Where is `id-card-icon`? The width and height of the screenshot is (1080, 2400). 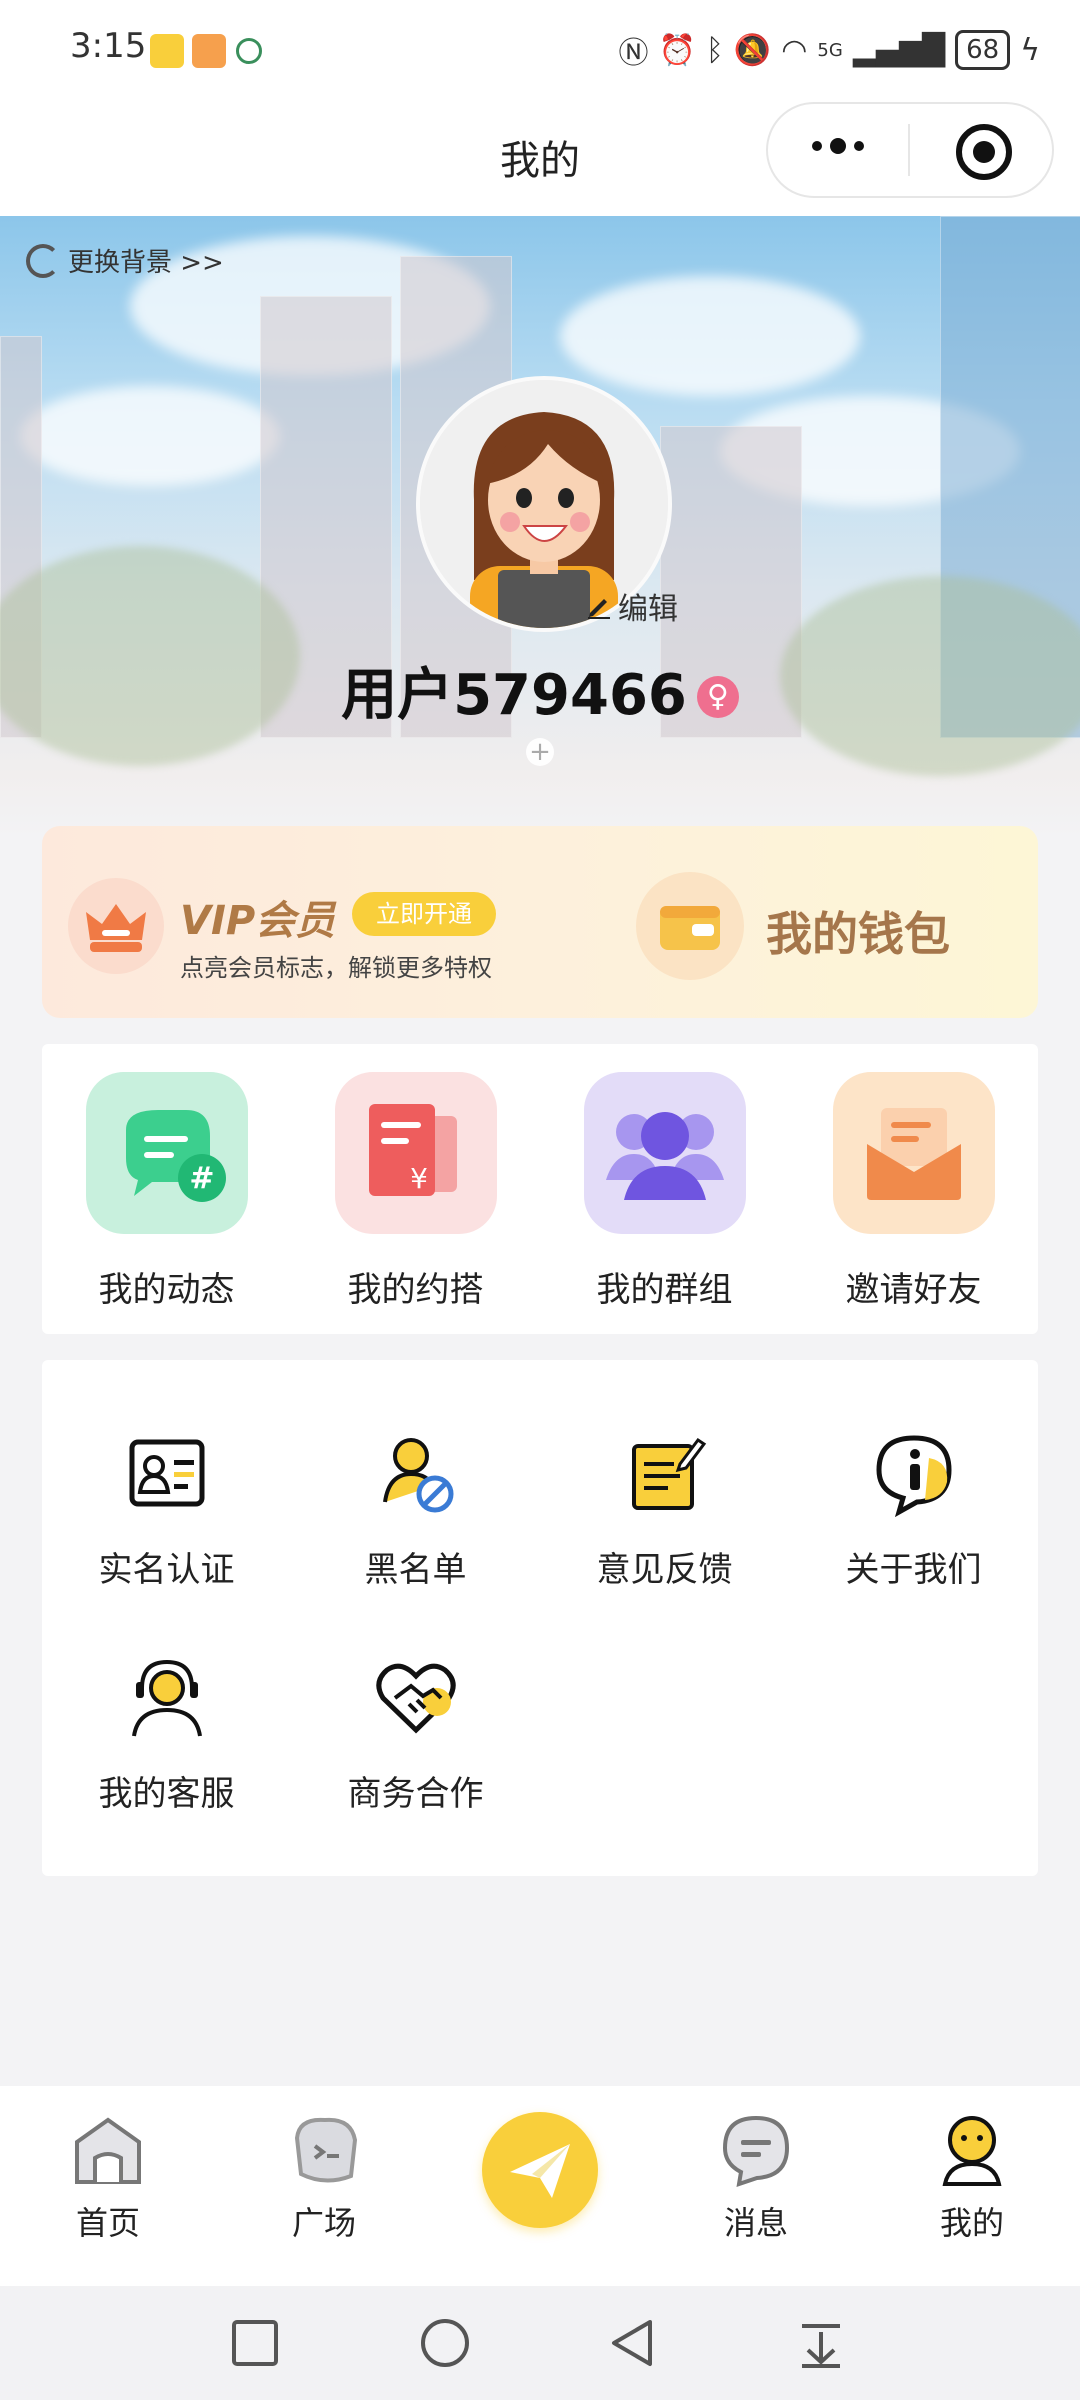
id-card-icon is located at coordinates (167, 1473).